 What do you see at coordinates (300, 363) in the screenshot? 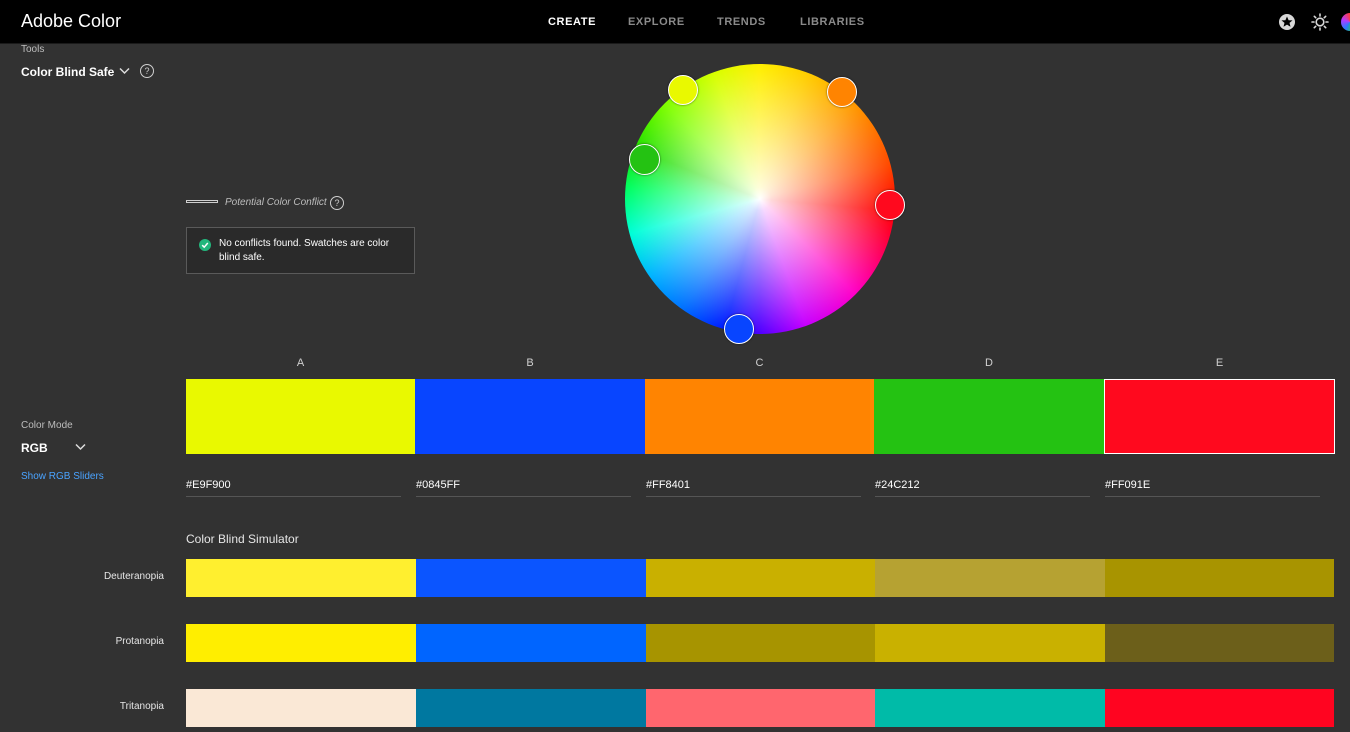
I see `swatch-letter-a: A` at bounding box center [300, 363].